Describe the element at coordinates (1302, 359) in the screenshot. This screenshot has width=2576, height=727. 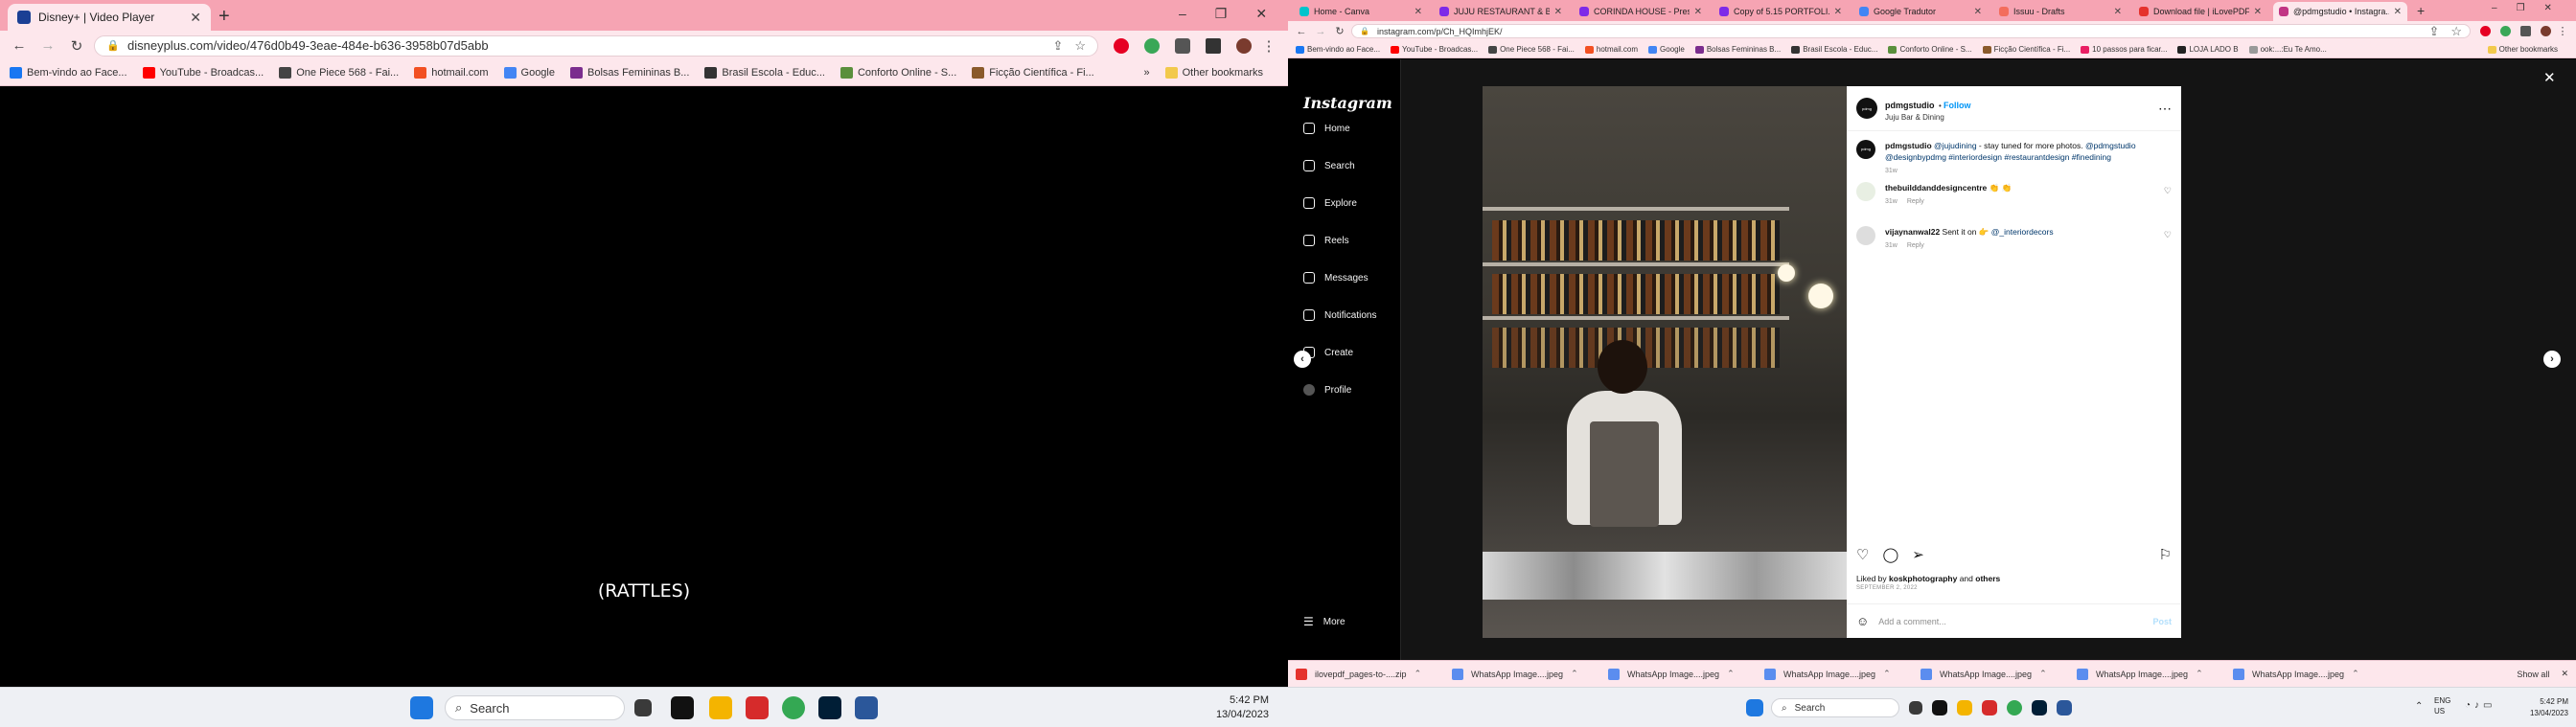
I see `prev-post-button: ‹` at that location.